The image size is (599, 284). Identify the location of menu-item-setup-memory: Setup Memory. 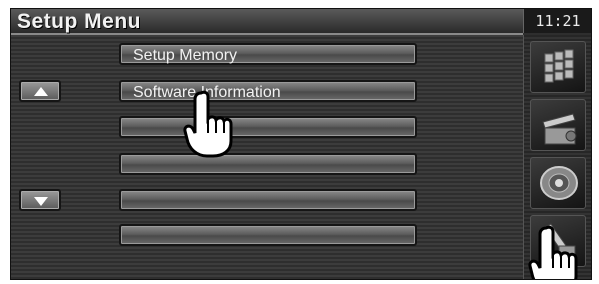
(268, 54).